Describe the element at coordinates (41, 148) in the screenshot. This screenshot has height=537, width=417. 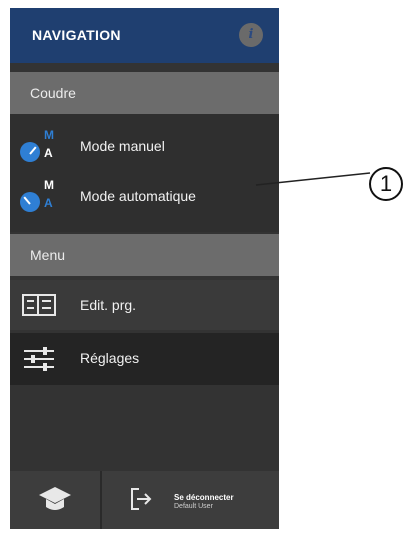
I see `mode-manuel-icon: M A` at that location.